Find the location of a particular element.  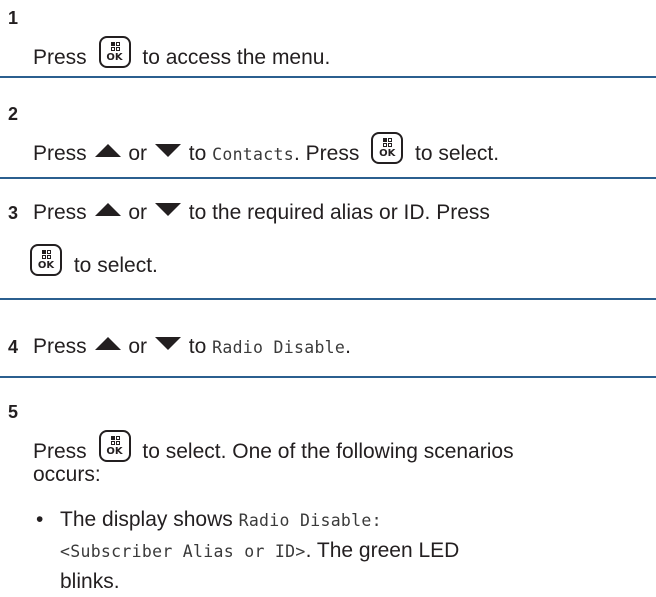

step-number: 4 is located at coordinates (13, 347).